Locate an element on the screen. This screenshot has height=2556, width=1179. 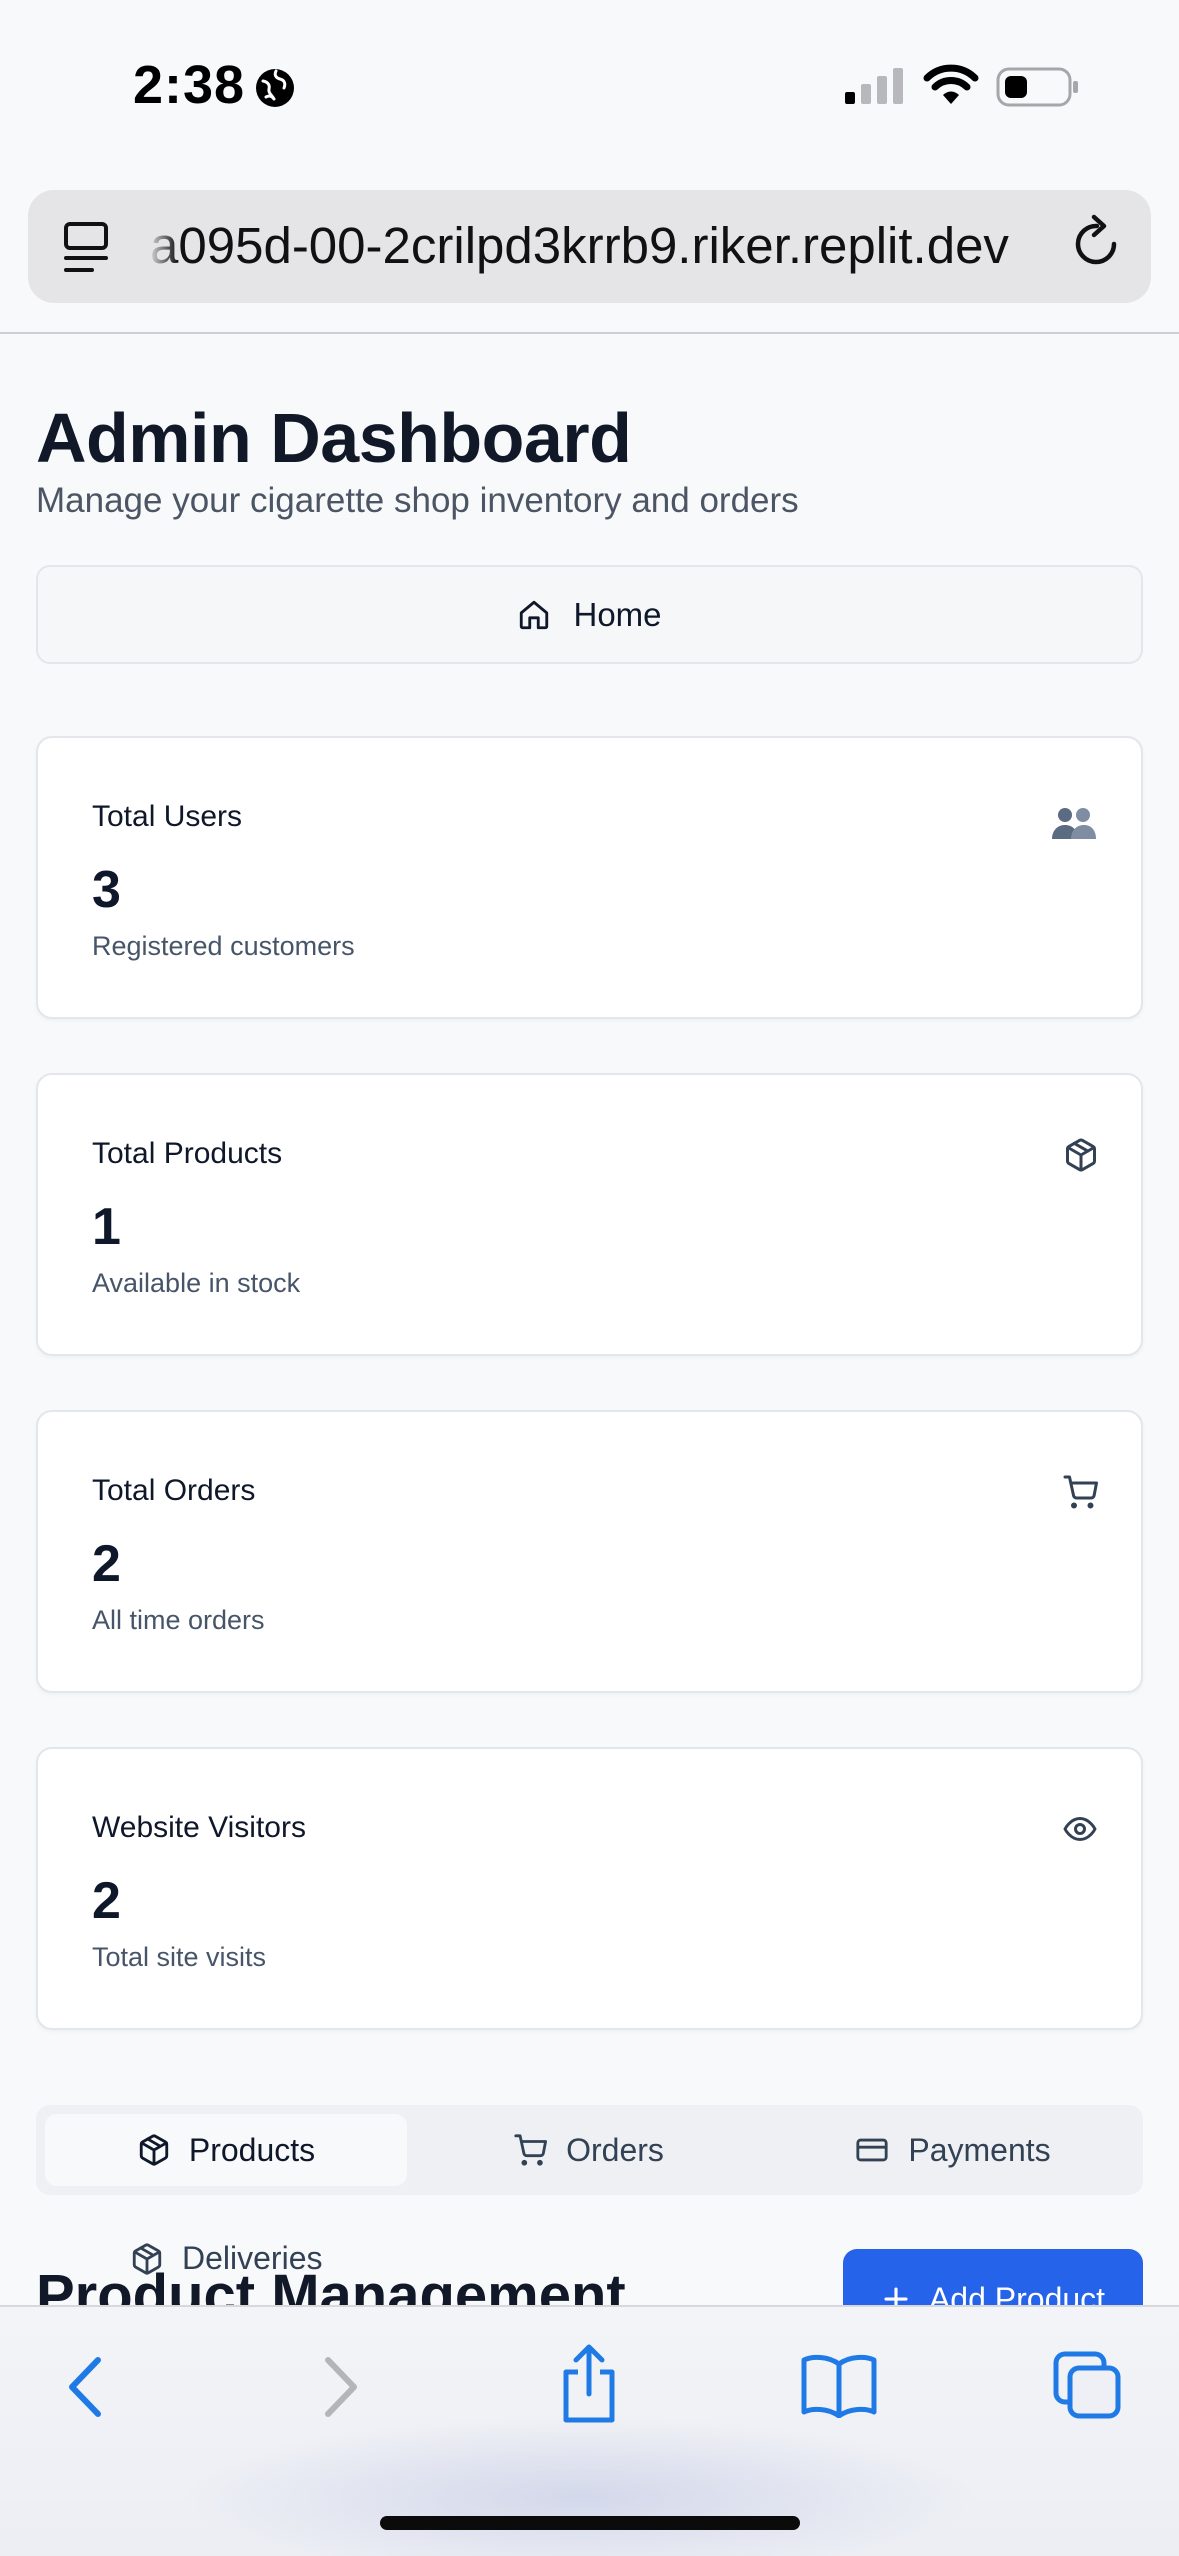
bookmarks-icon is located at coordinates (839, 2386).